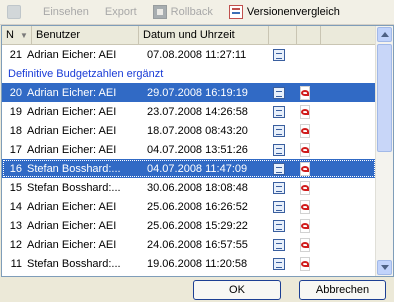 Image resolution: width=394 pixels, height=302 pixels. What do you see at coordinates (384, 34) in the screenshot?
I see `scroll-up-arrow-icon` at bounding box center [384, 34].